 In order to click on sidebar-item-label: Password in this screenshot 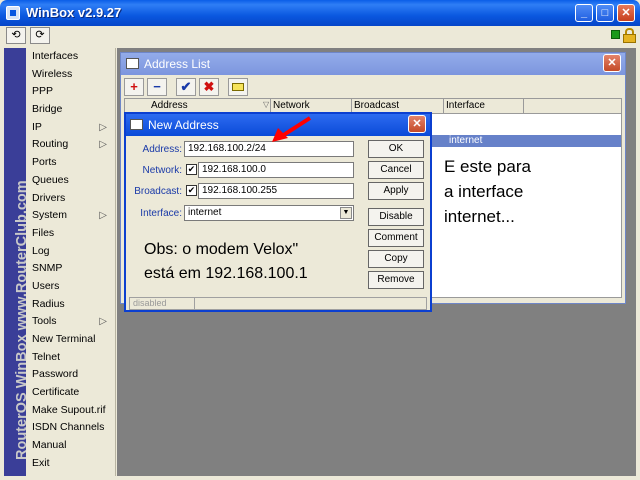, I will do `click(55, 374)`.